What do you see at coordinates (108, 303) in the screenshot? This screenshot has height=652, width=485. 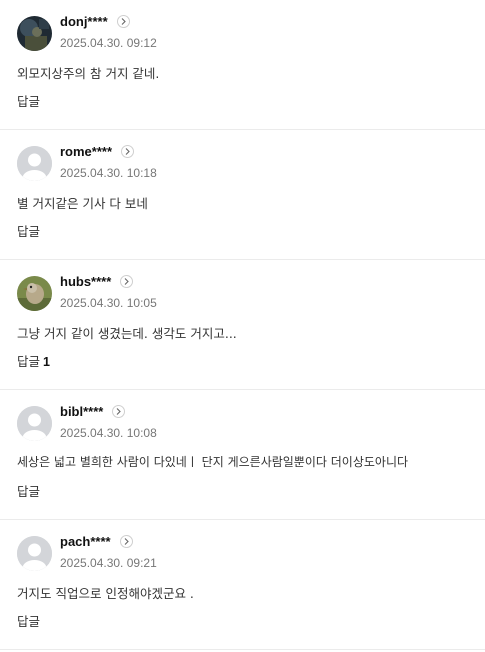 I see `comment-date: 2025.04.30. 10:05` at bounding box center [108, 303].